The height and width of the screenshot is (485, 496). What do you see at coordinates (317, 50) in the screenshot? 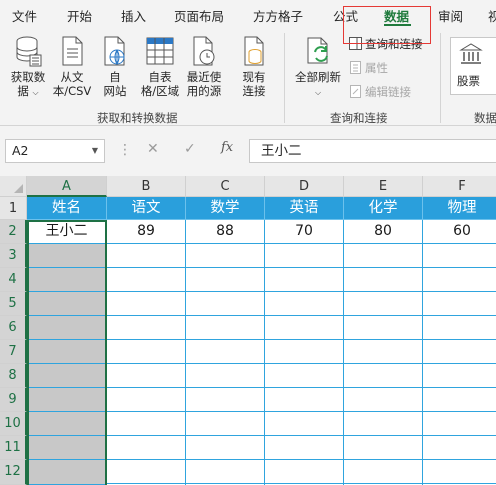
I see `refresh-icon` at bounding box center [317, 50].